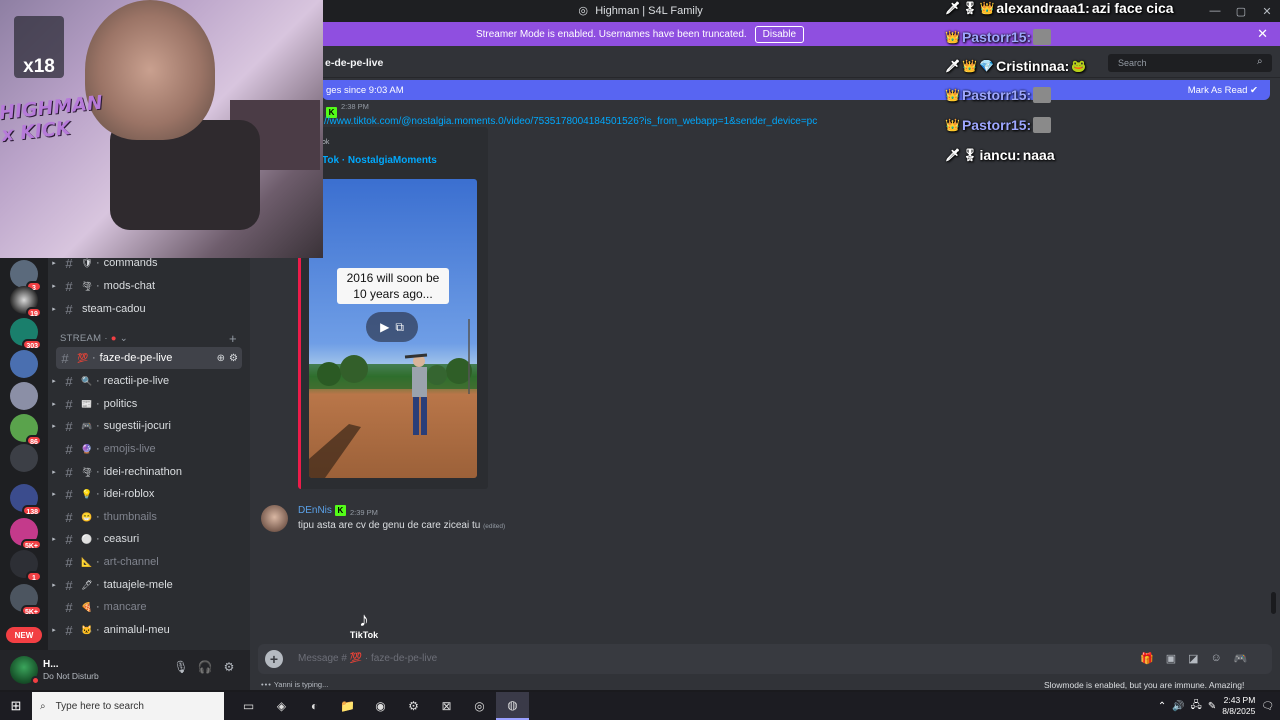  I want to click on channel-label: faze-de-pe-live, so click(136, 358).